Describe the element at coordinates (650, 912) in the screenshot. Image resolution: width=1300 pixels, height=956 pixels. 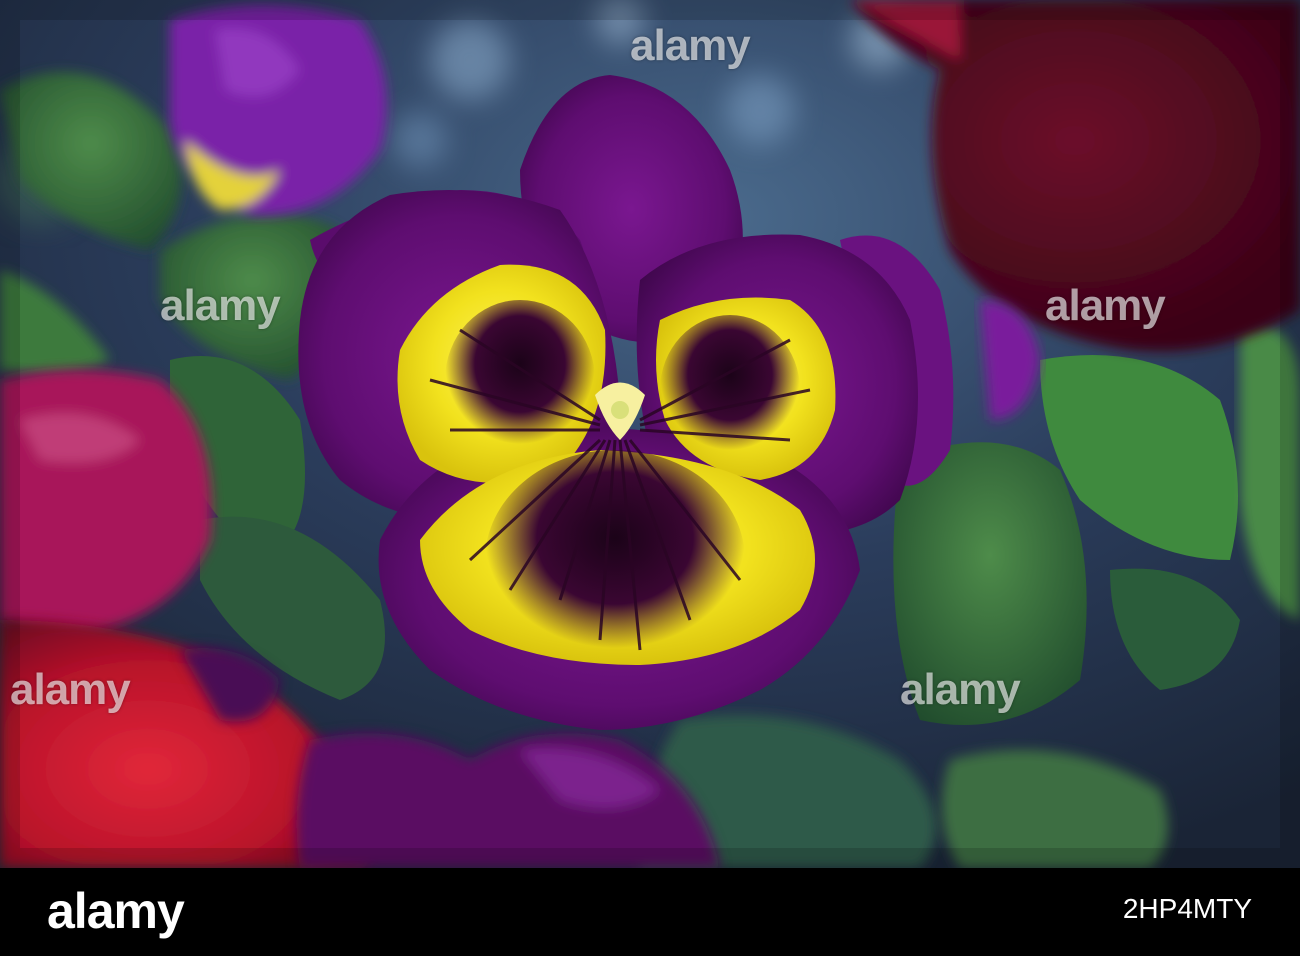
I see `footer-bar: alamy 2HP4MTY` at that location.